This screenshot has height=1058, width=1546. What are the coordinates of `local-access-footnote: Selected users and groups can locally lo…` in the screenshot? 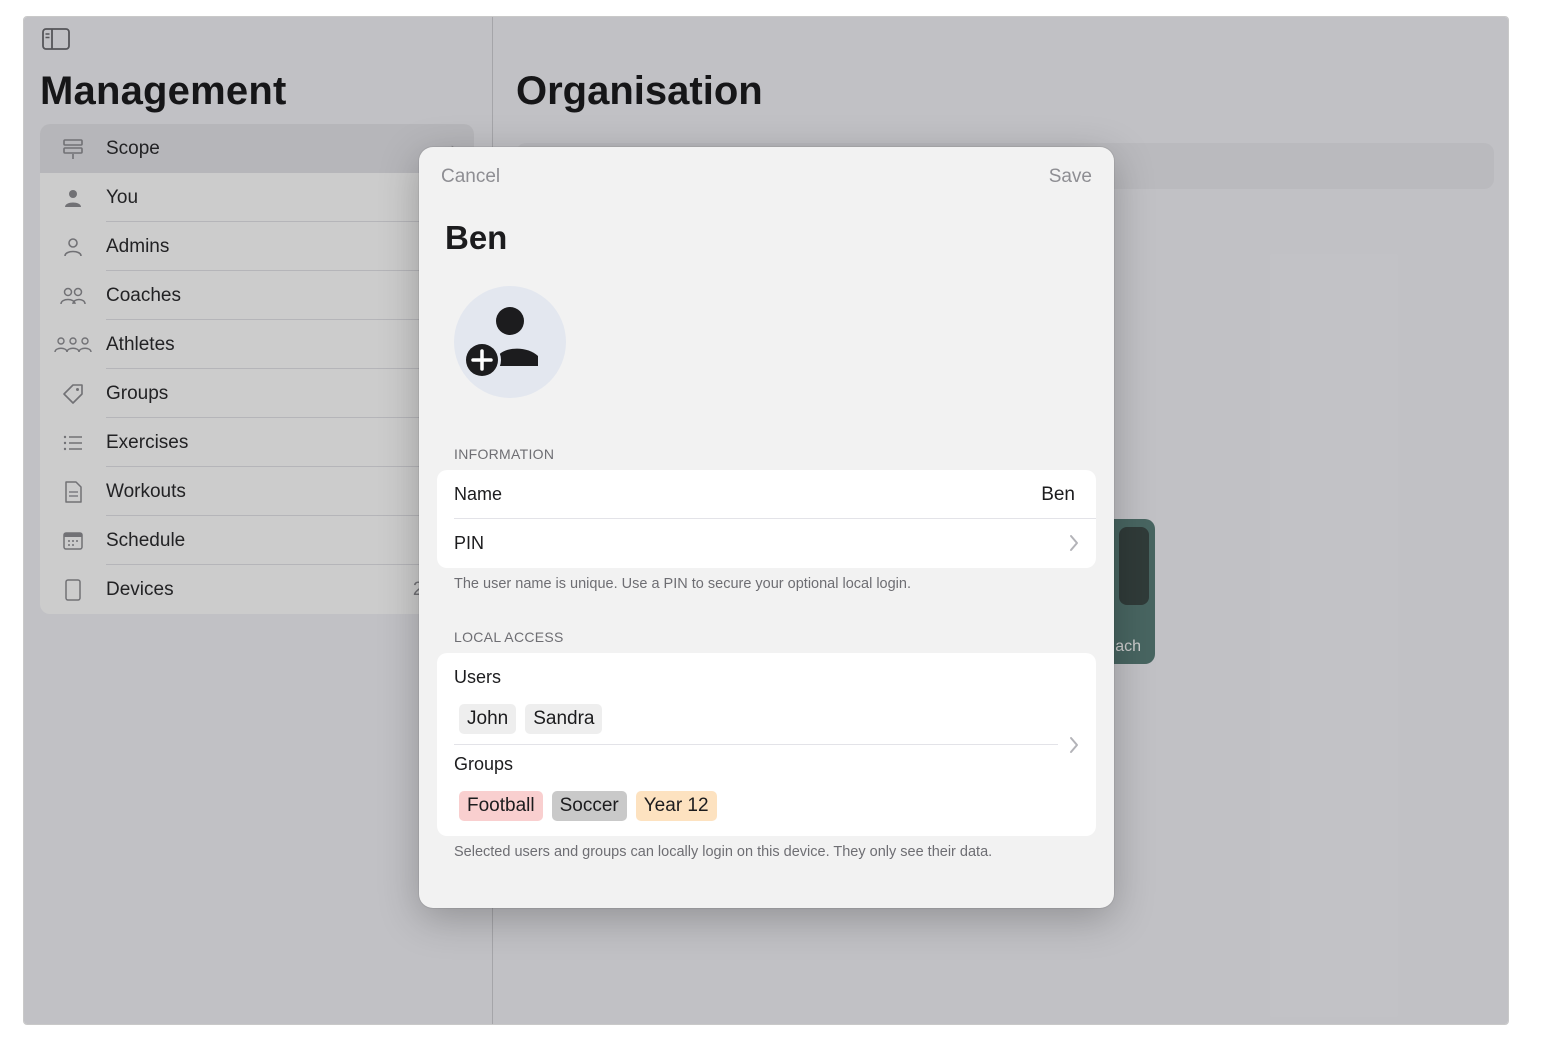 It's located at (723, 852).